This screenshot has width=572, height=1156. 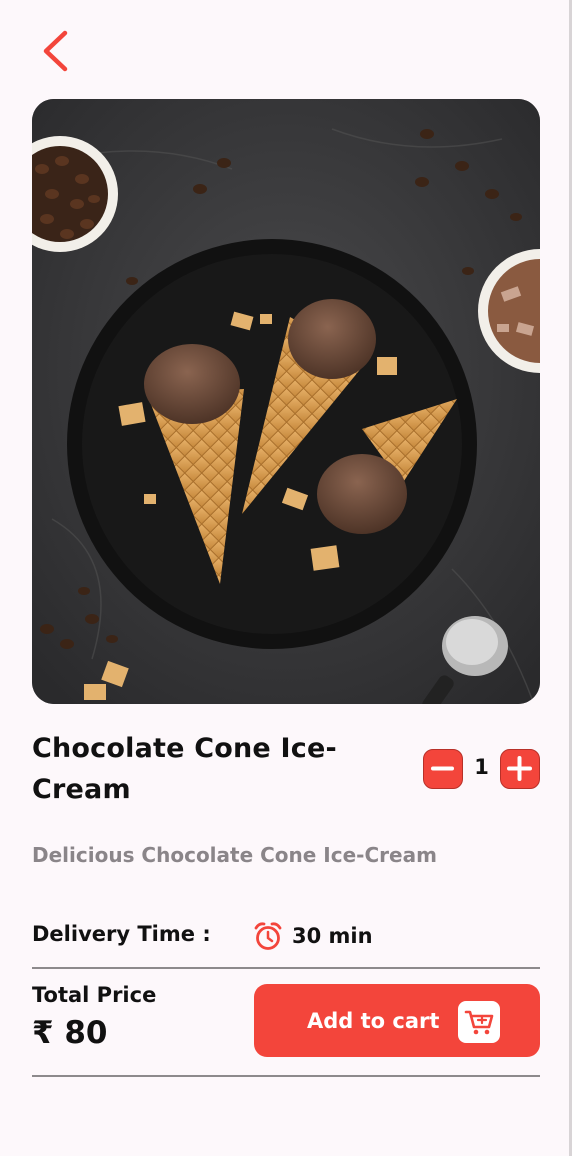 I want to click on total-price-label: Total Price, so click(x=94, y=995).